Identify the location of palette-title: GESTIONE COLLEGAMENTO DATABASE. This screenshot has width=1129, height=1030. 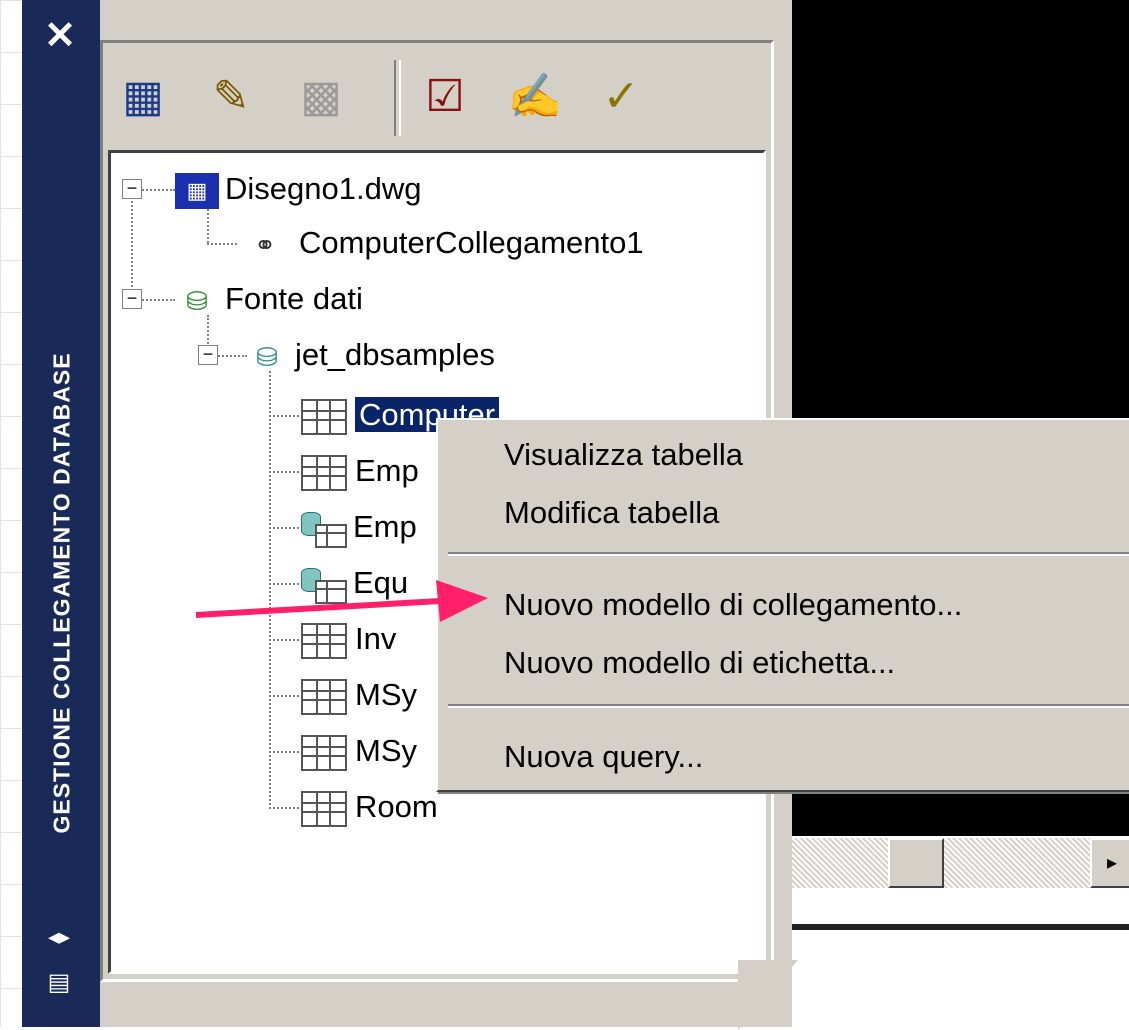
(61, 593).